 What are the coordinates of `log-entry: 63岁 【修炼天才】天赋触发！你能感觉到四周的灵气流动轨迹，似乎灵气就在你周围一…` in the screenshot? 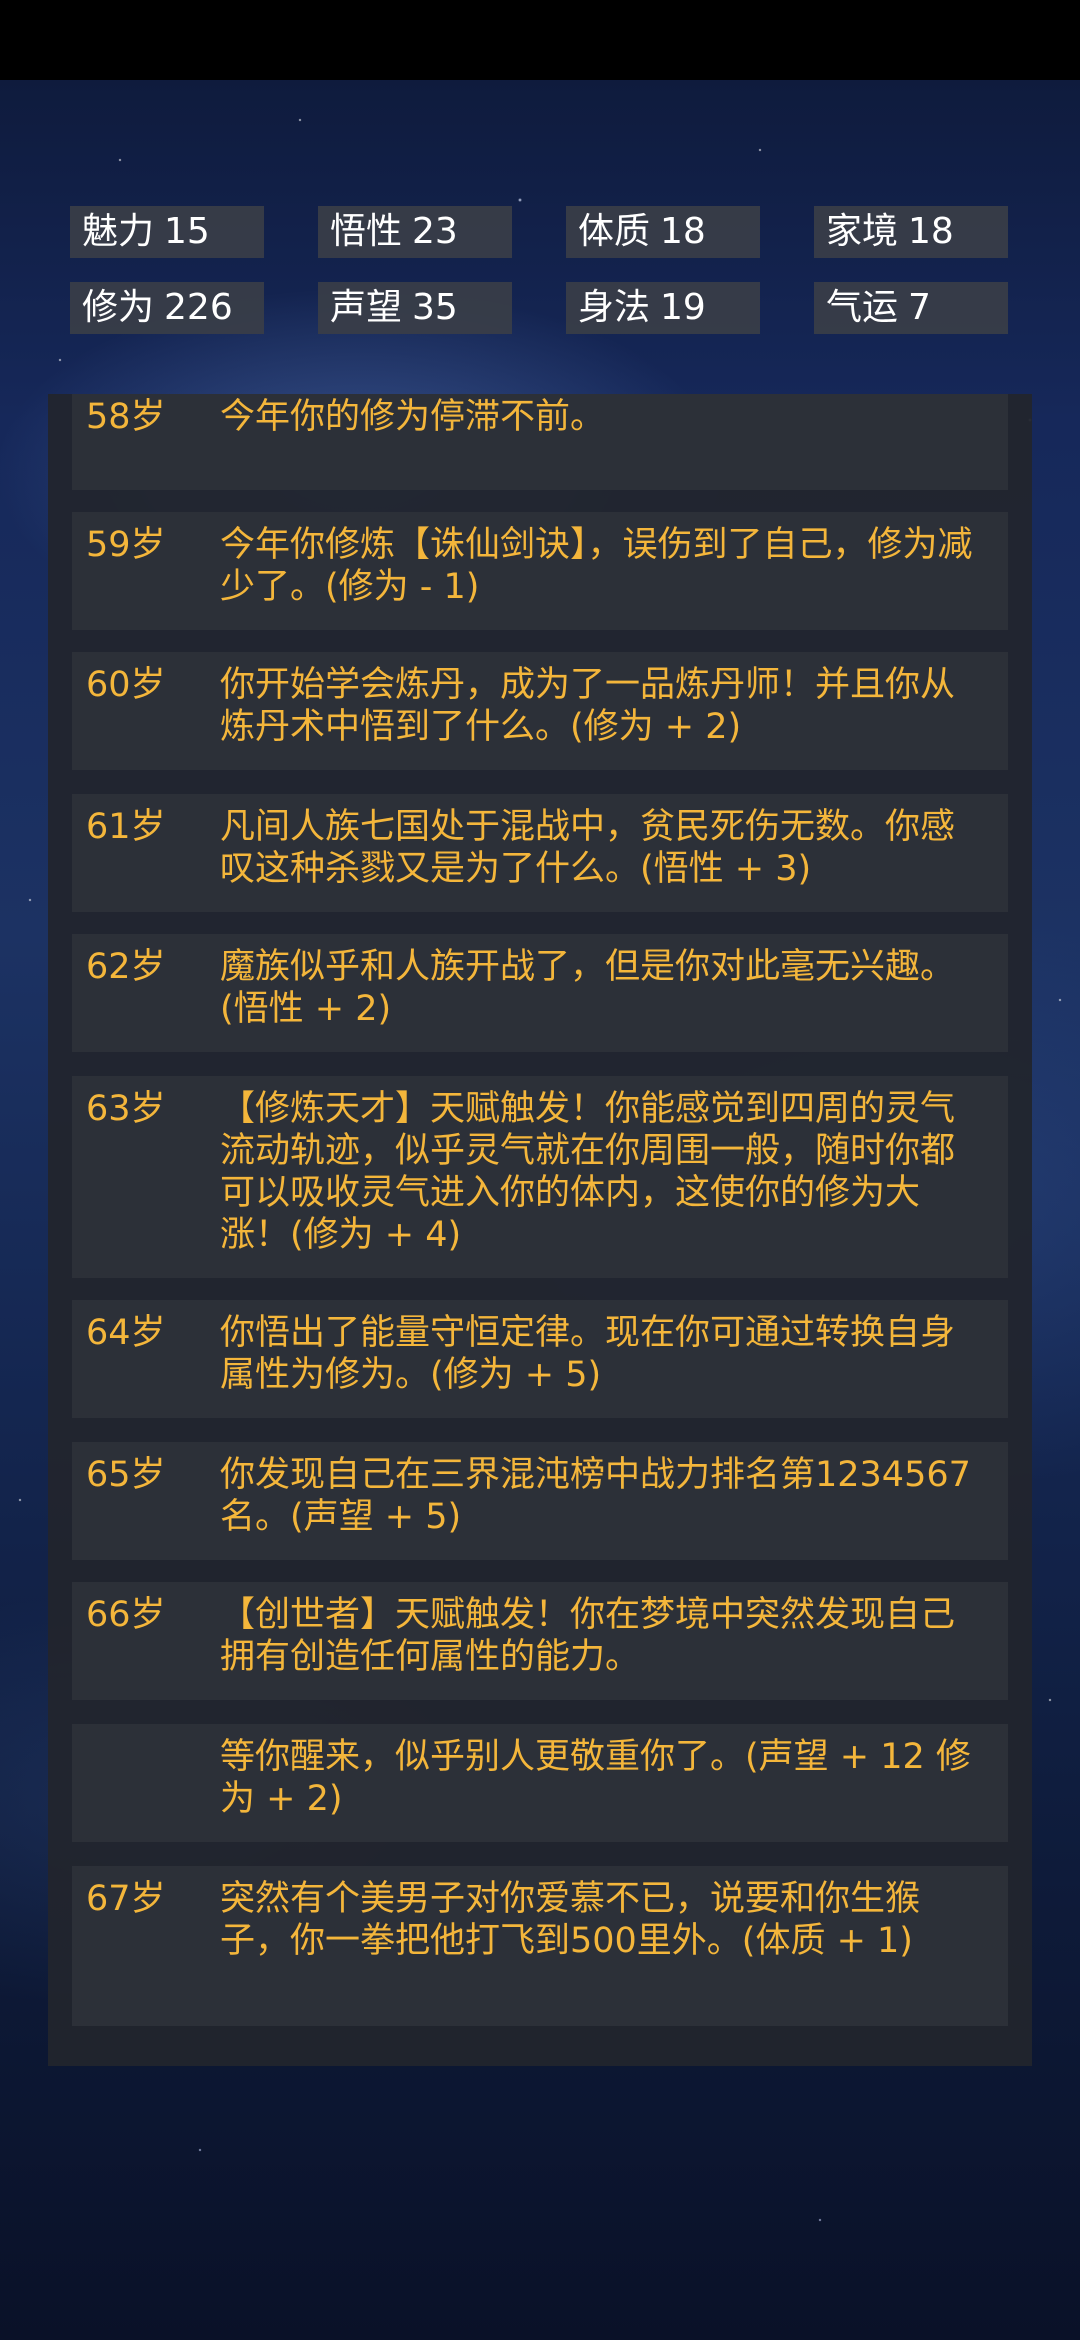 It's located at (540, 1177).